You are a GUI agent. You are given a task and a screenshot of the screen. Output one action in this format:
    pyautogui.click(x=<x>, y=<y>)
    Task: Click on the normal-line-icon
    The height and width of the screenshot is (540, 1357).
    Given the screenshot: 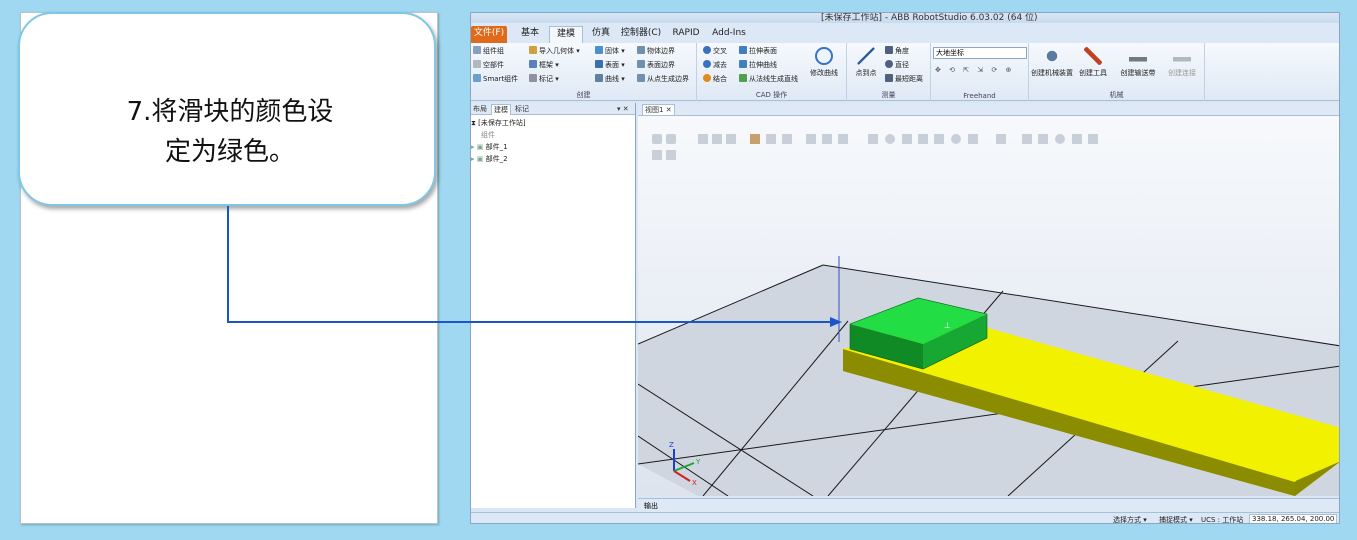 What is the action you would take?
    pyautogui.click(x=743, y=78)
    